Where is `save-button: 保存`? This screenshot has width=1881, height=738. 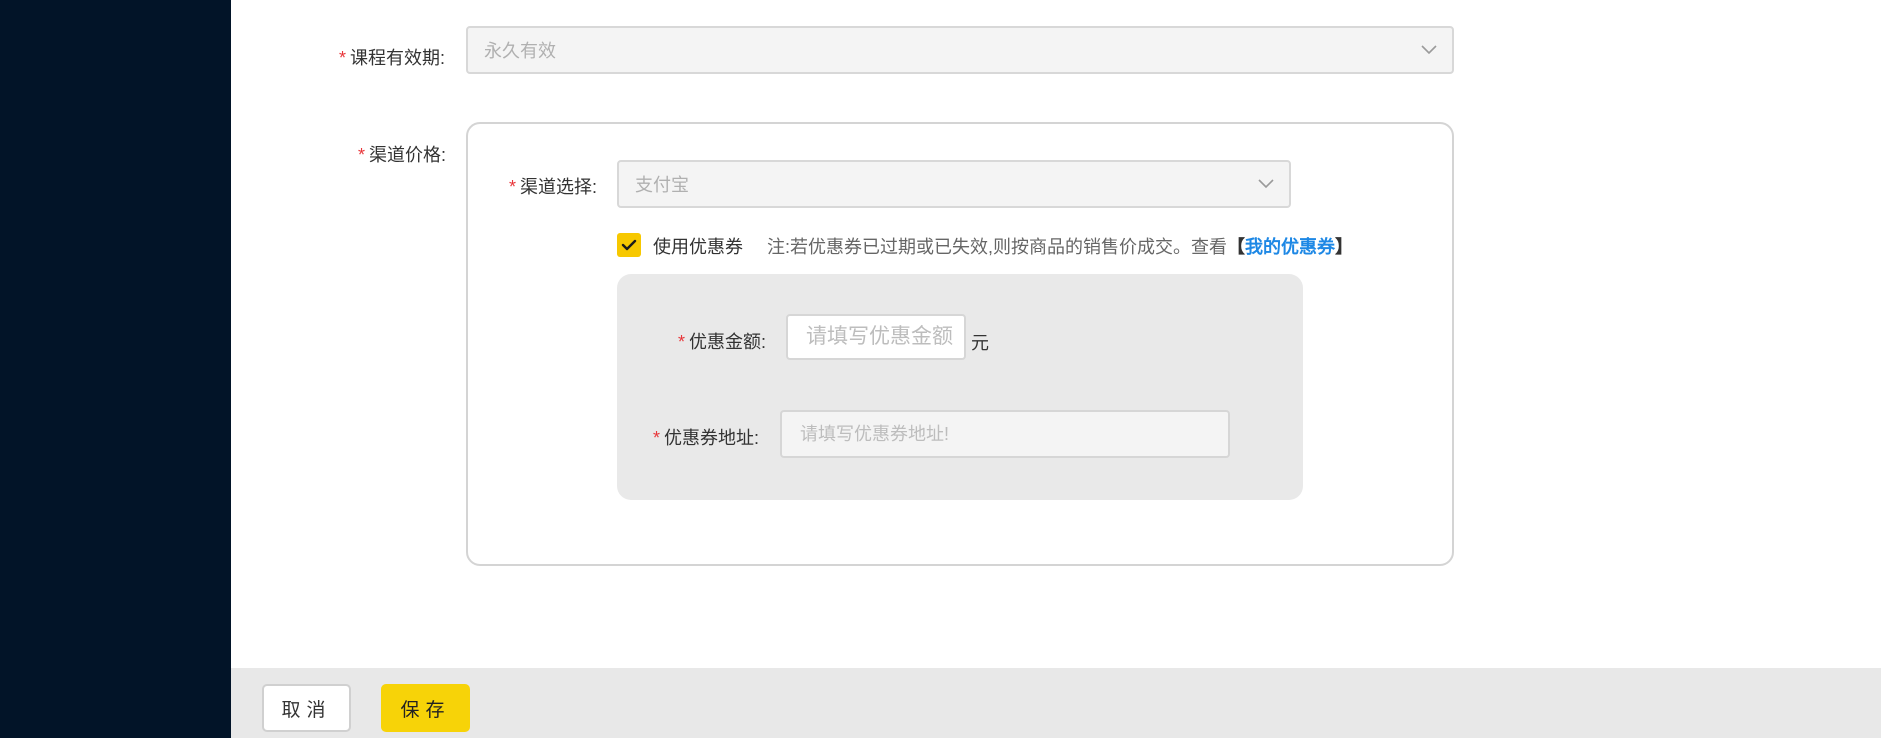
save-button: 保存 is located at coordinates (425, 708).